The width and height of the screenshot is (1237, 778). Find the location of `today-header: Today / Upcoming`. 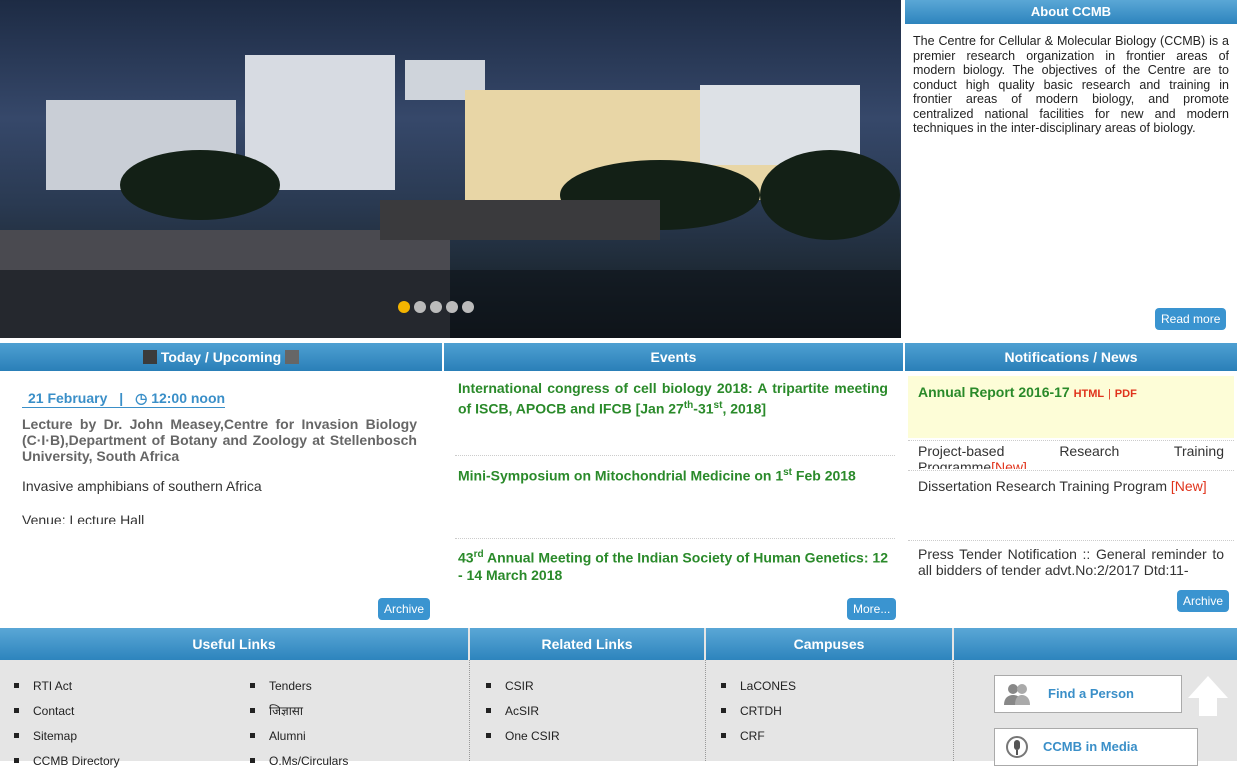

today-header: Today / Upcoming is located at coordinates (221, 357).